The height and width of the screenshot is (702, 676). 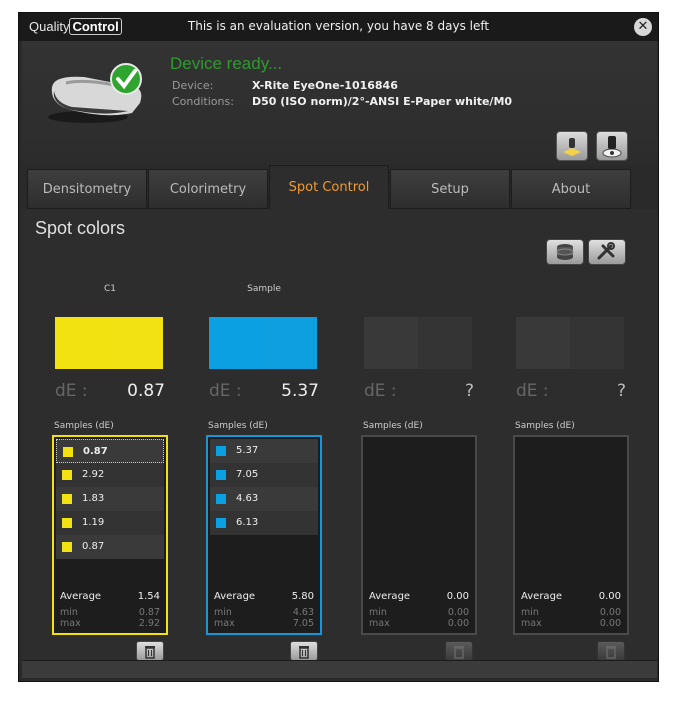 I want to click on measure-button, so click(x=612, y=146).